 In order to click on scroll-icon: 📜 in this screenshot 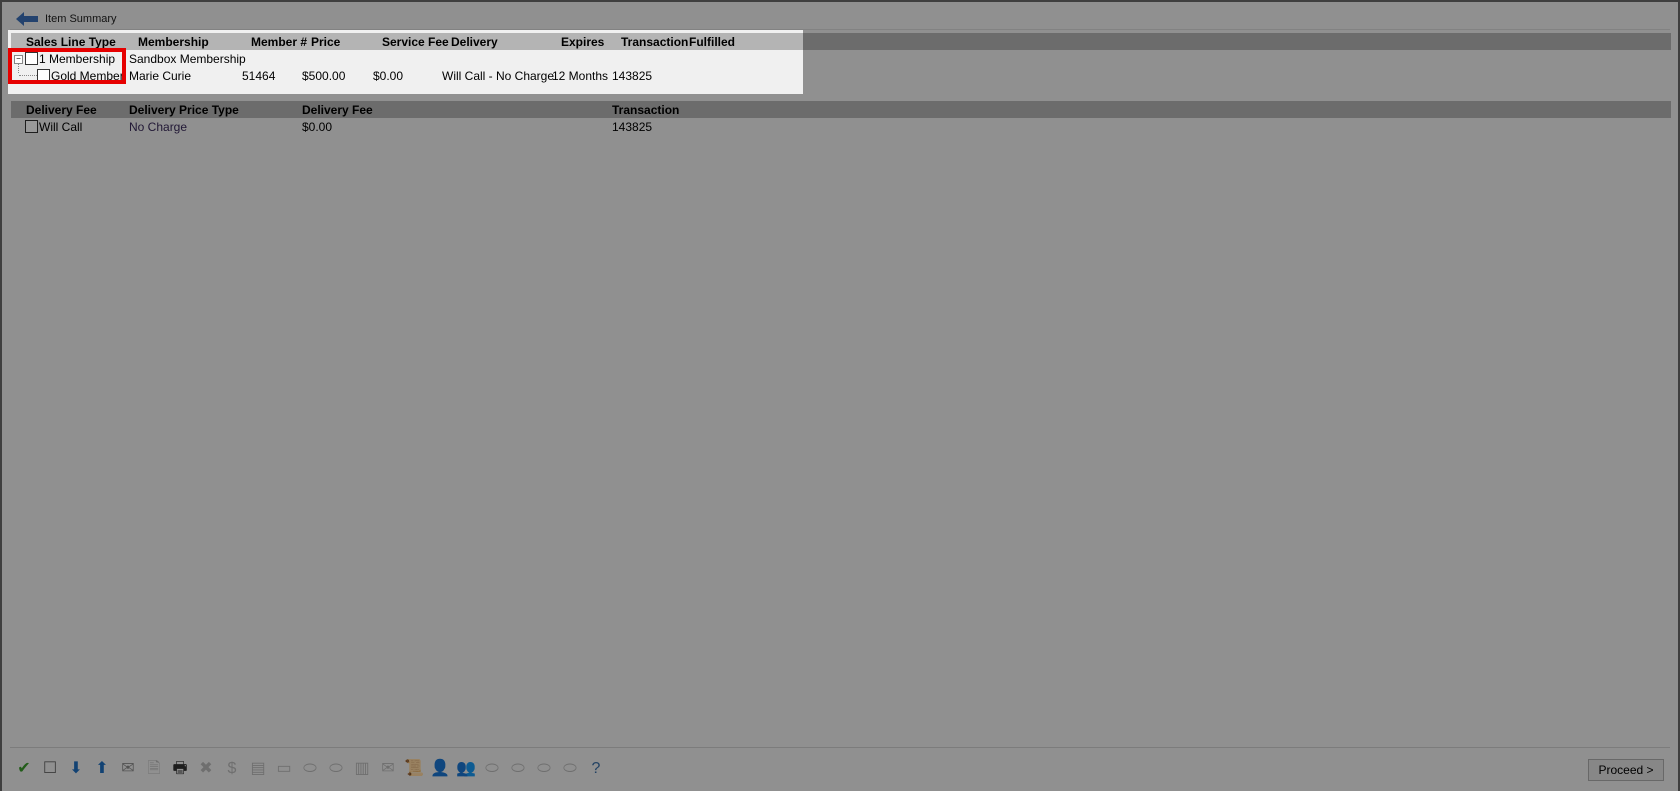, I will do `click(414, 769)`.